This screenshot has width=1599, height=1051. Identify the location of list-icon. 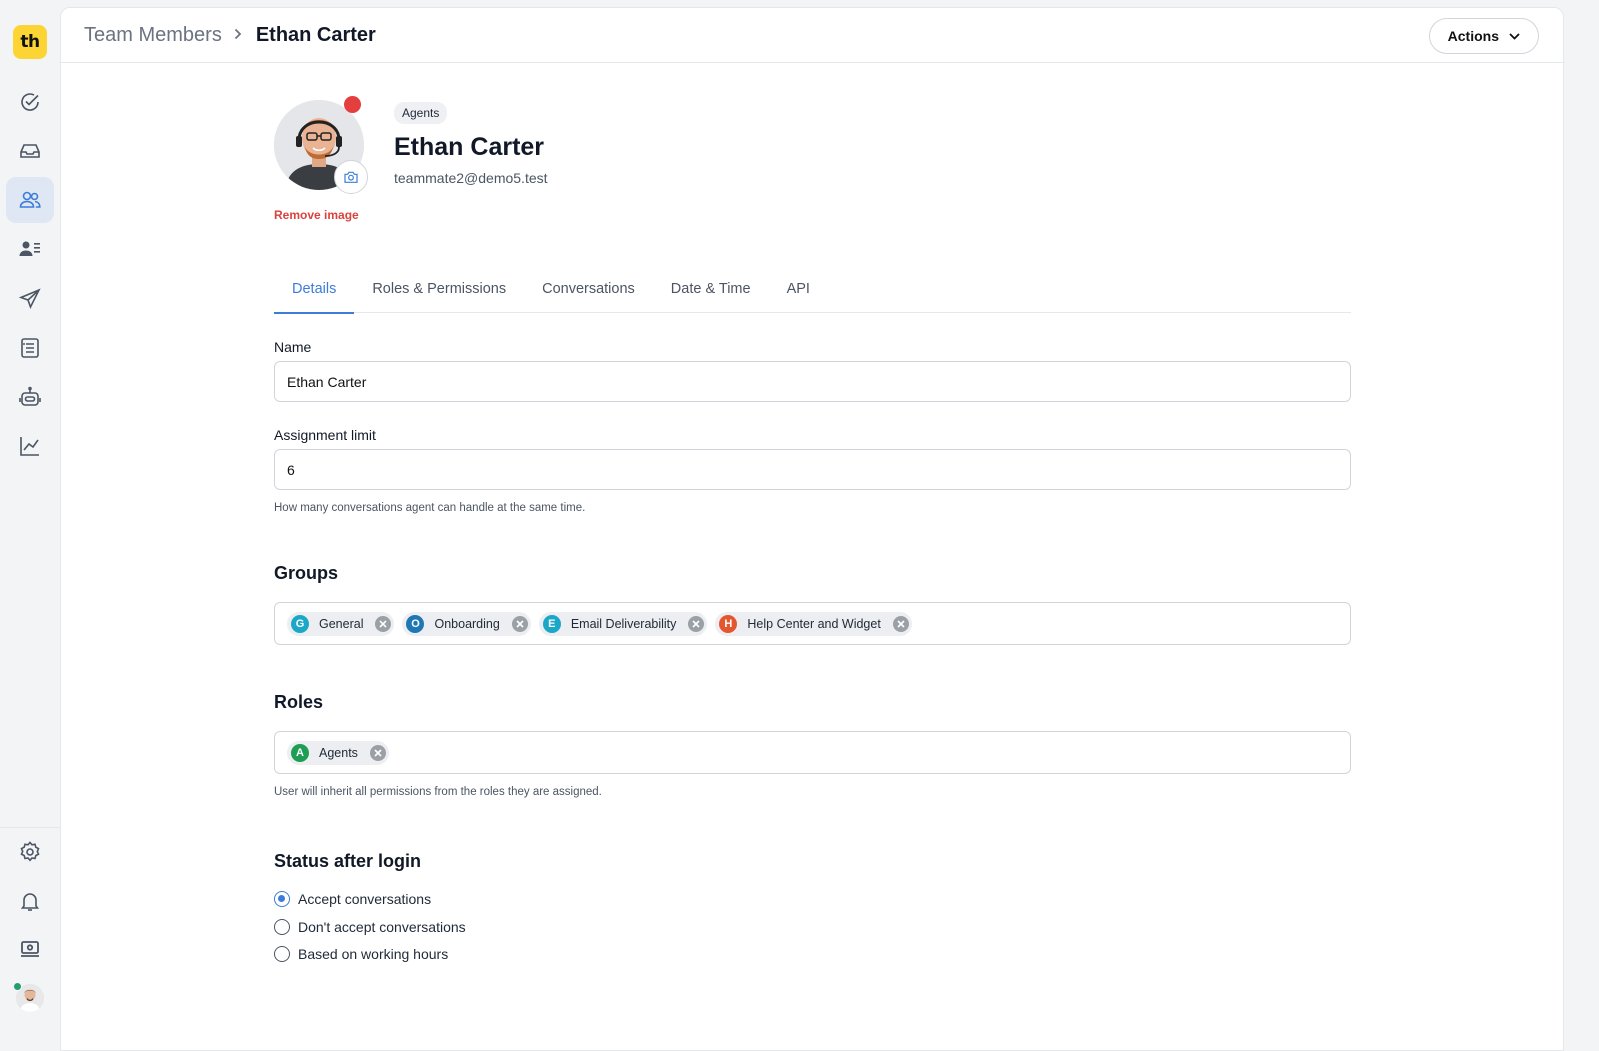
(30, 348).